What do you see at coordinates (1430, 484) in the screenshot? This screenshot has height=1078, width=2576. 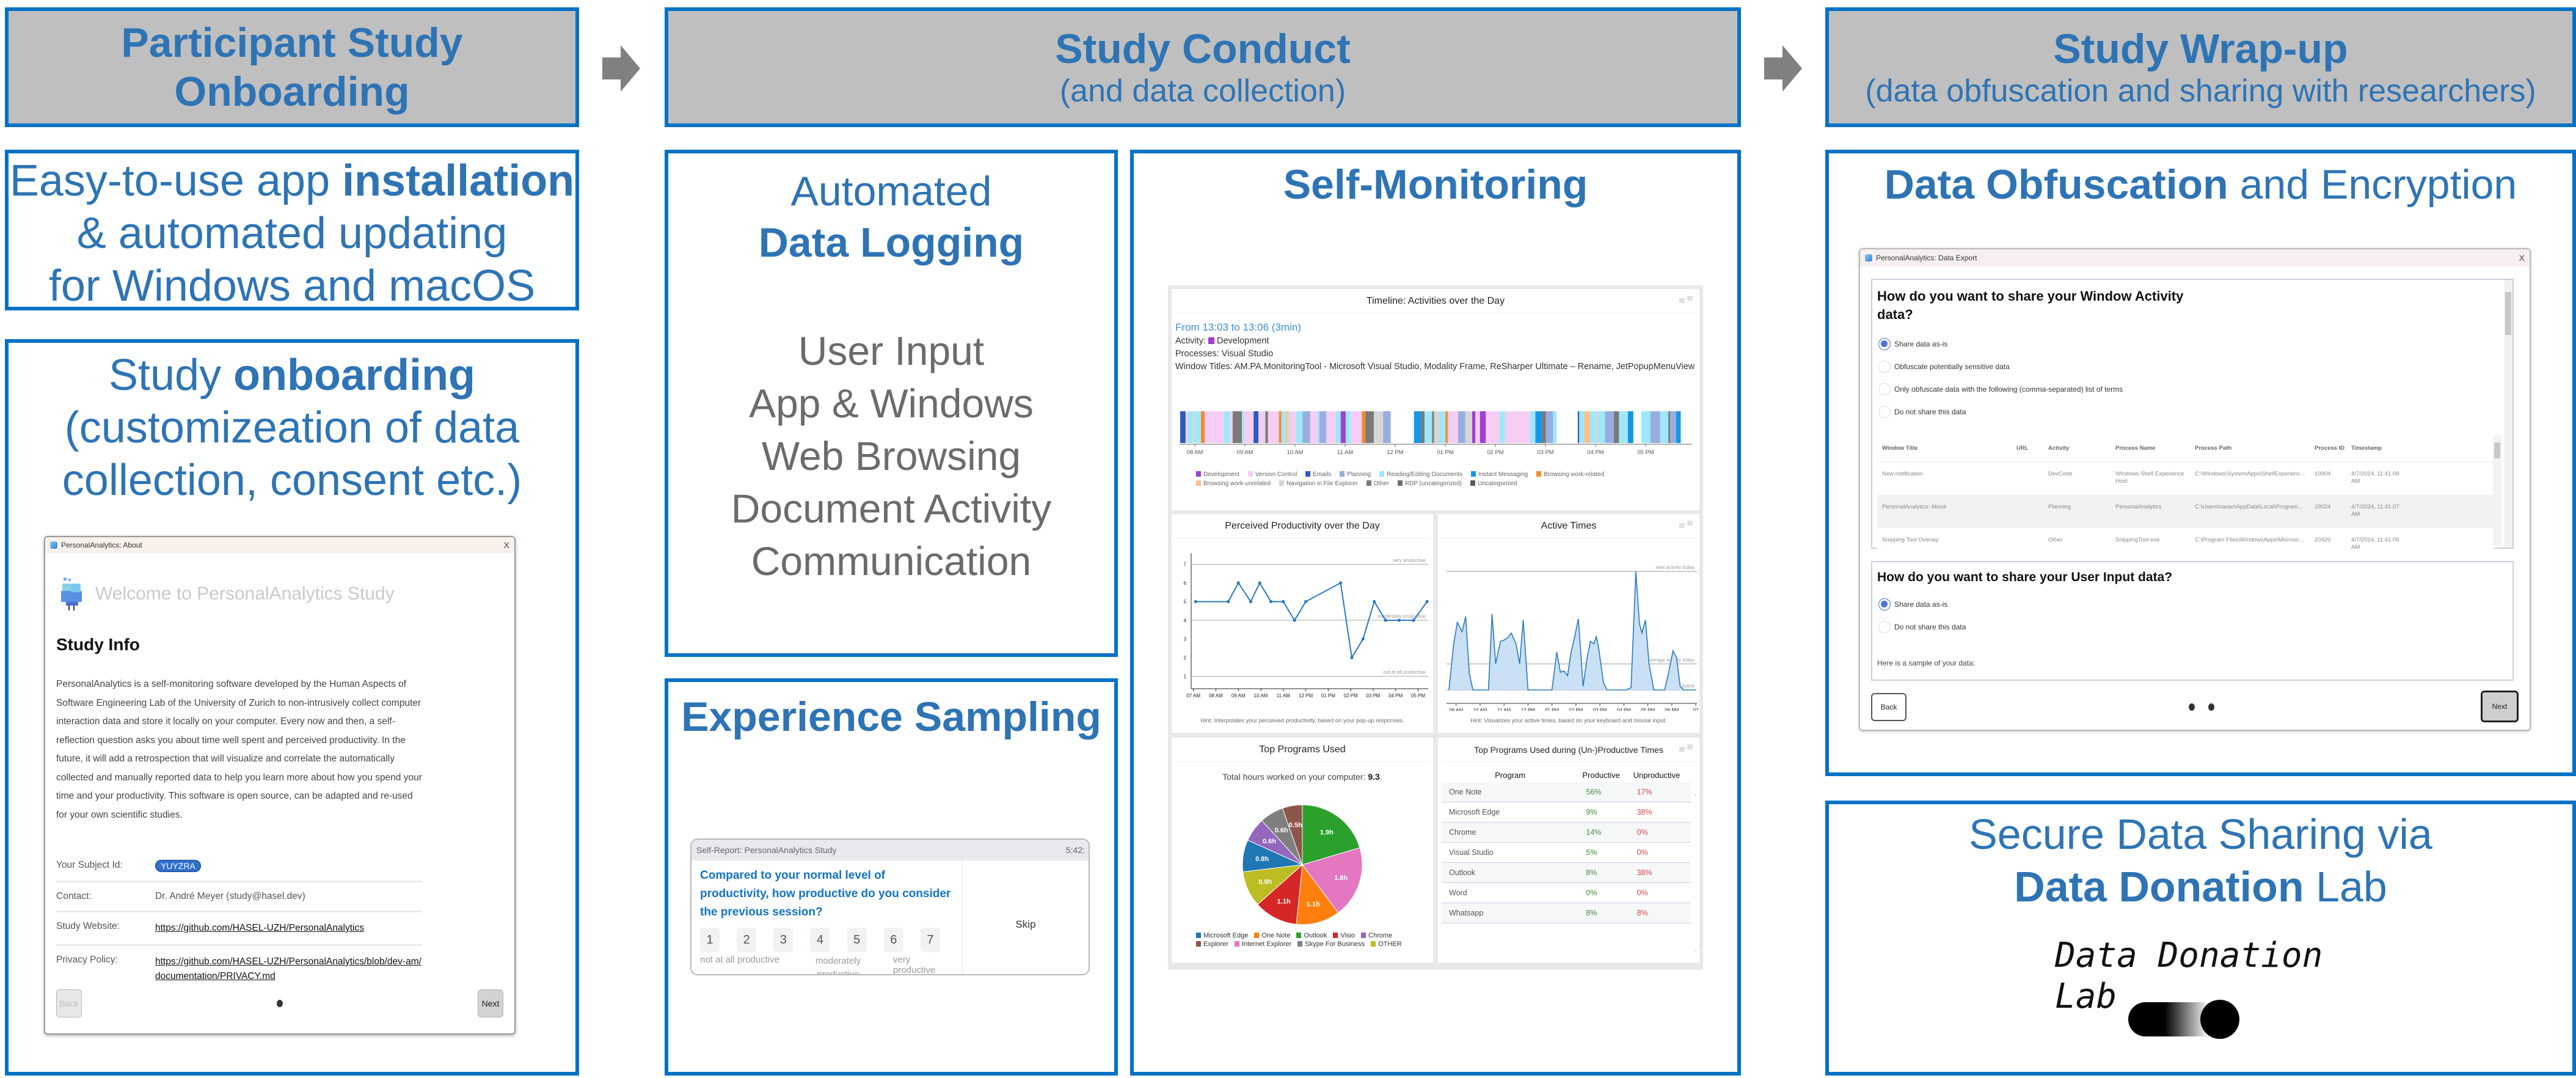 I see `legend-item: RDP (uncategorized)` at bounding box center [1430, 484].